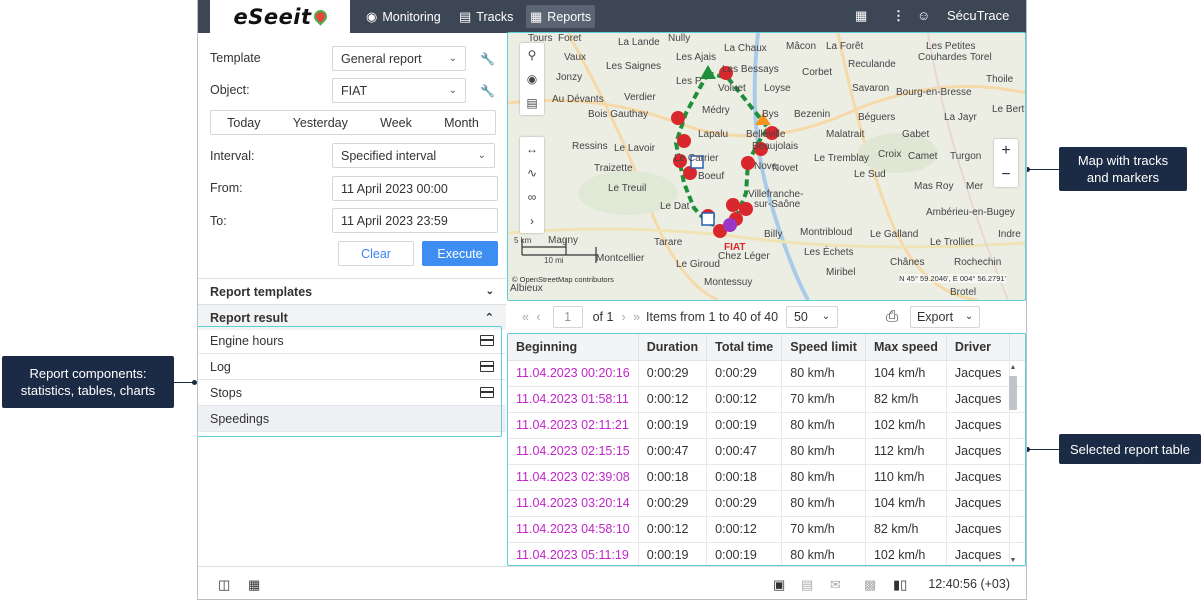 This screenshot has width=1204, height=600. I want to click on report-result-header: Report result ⌃, so click(352, 317).